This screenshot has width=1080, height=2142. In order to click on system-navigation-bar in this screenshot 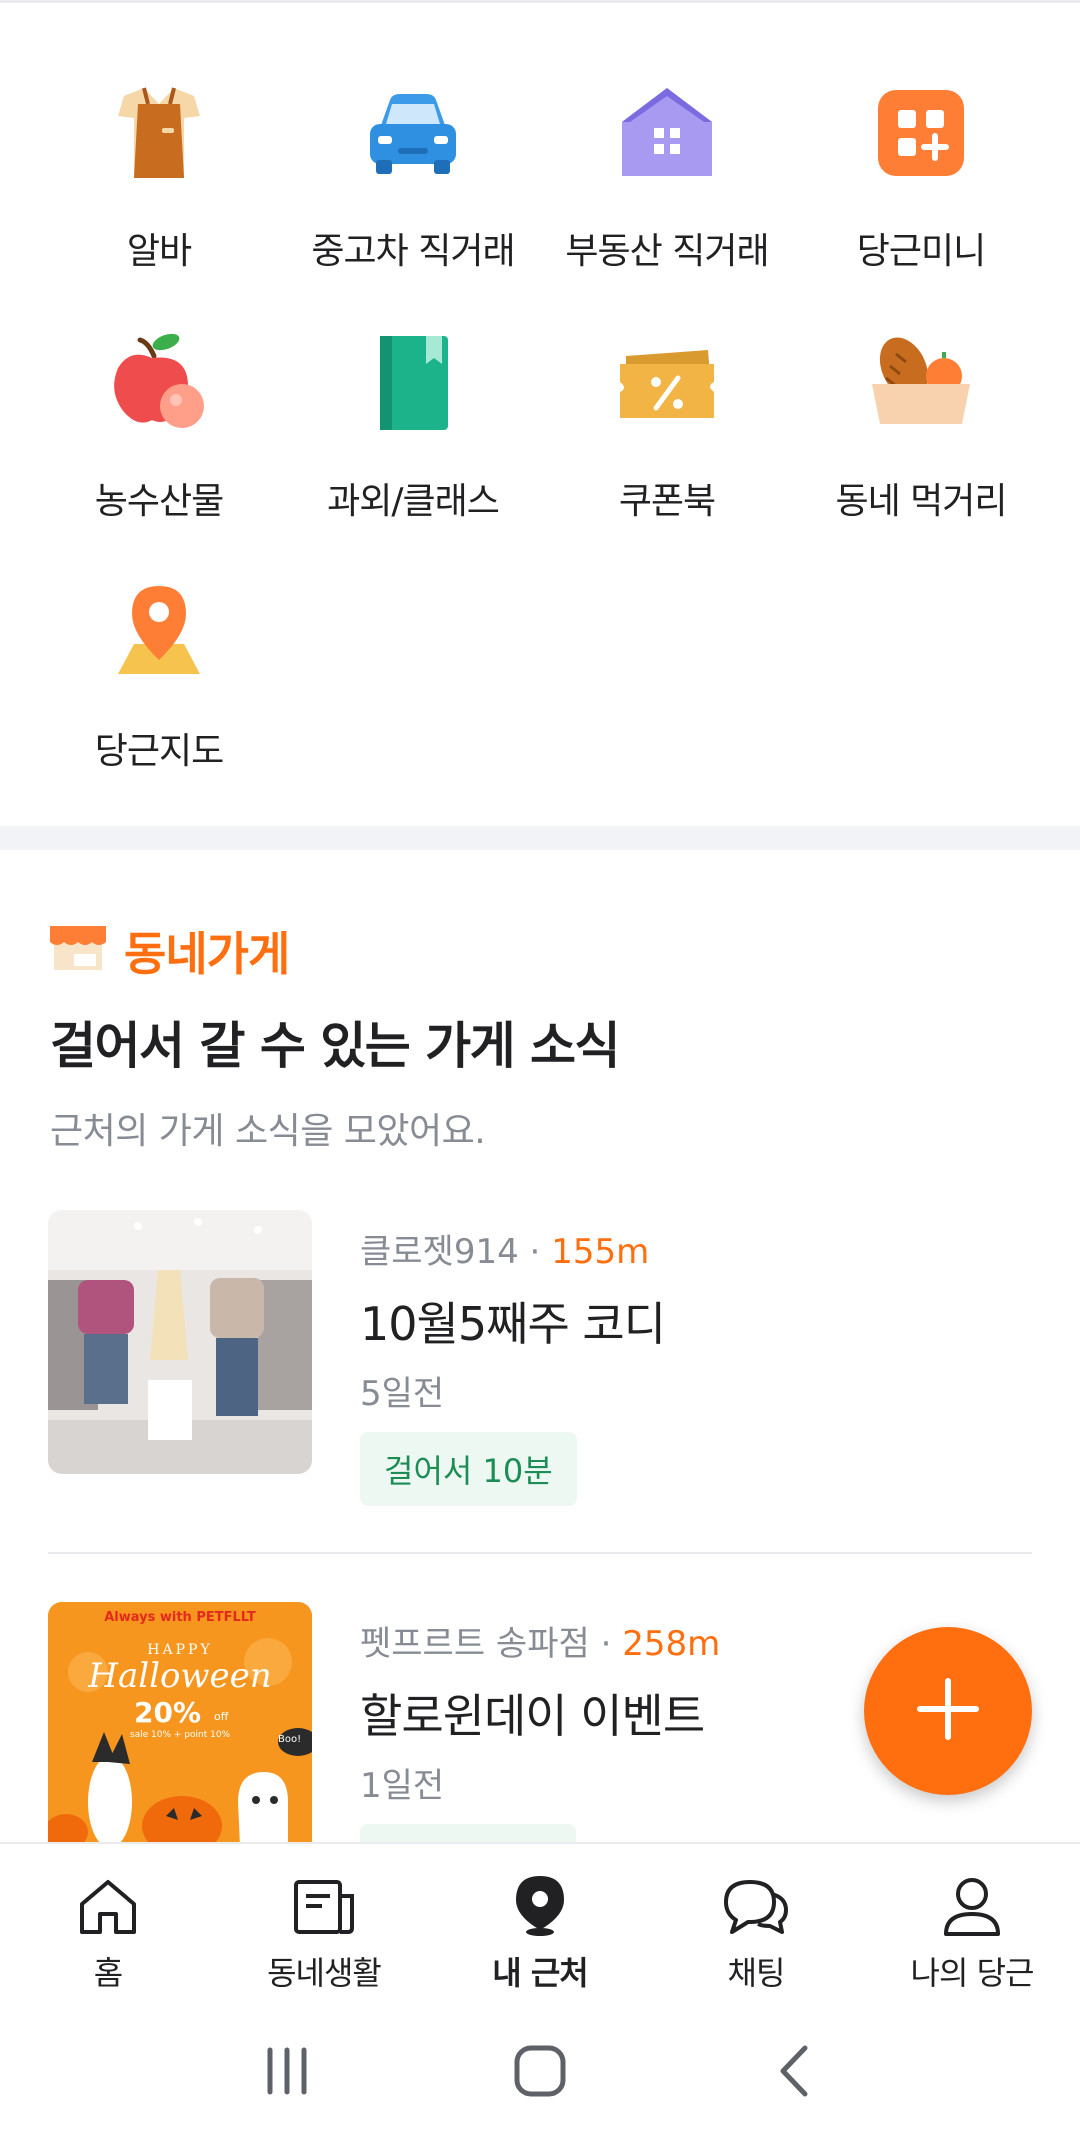, I will do `click(540, 2071)`.